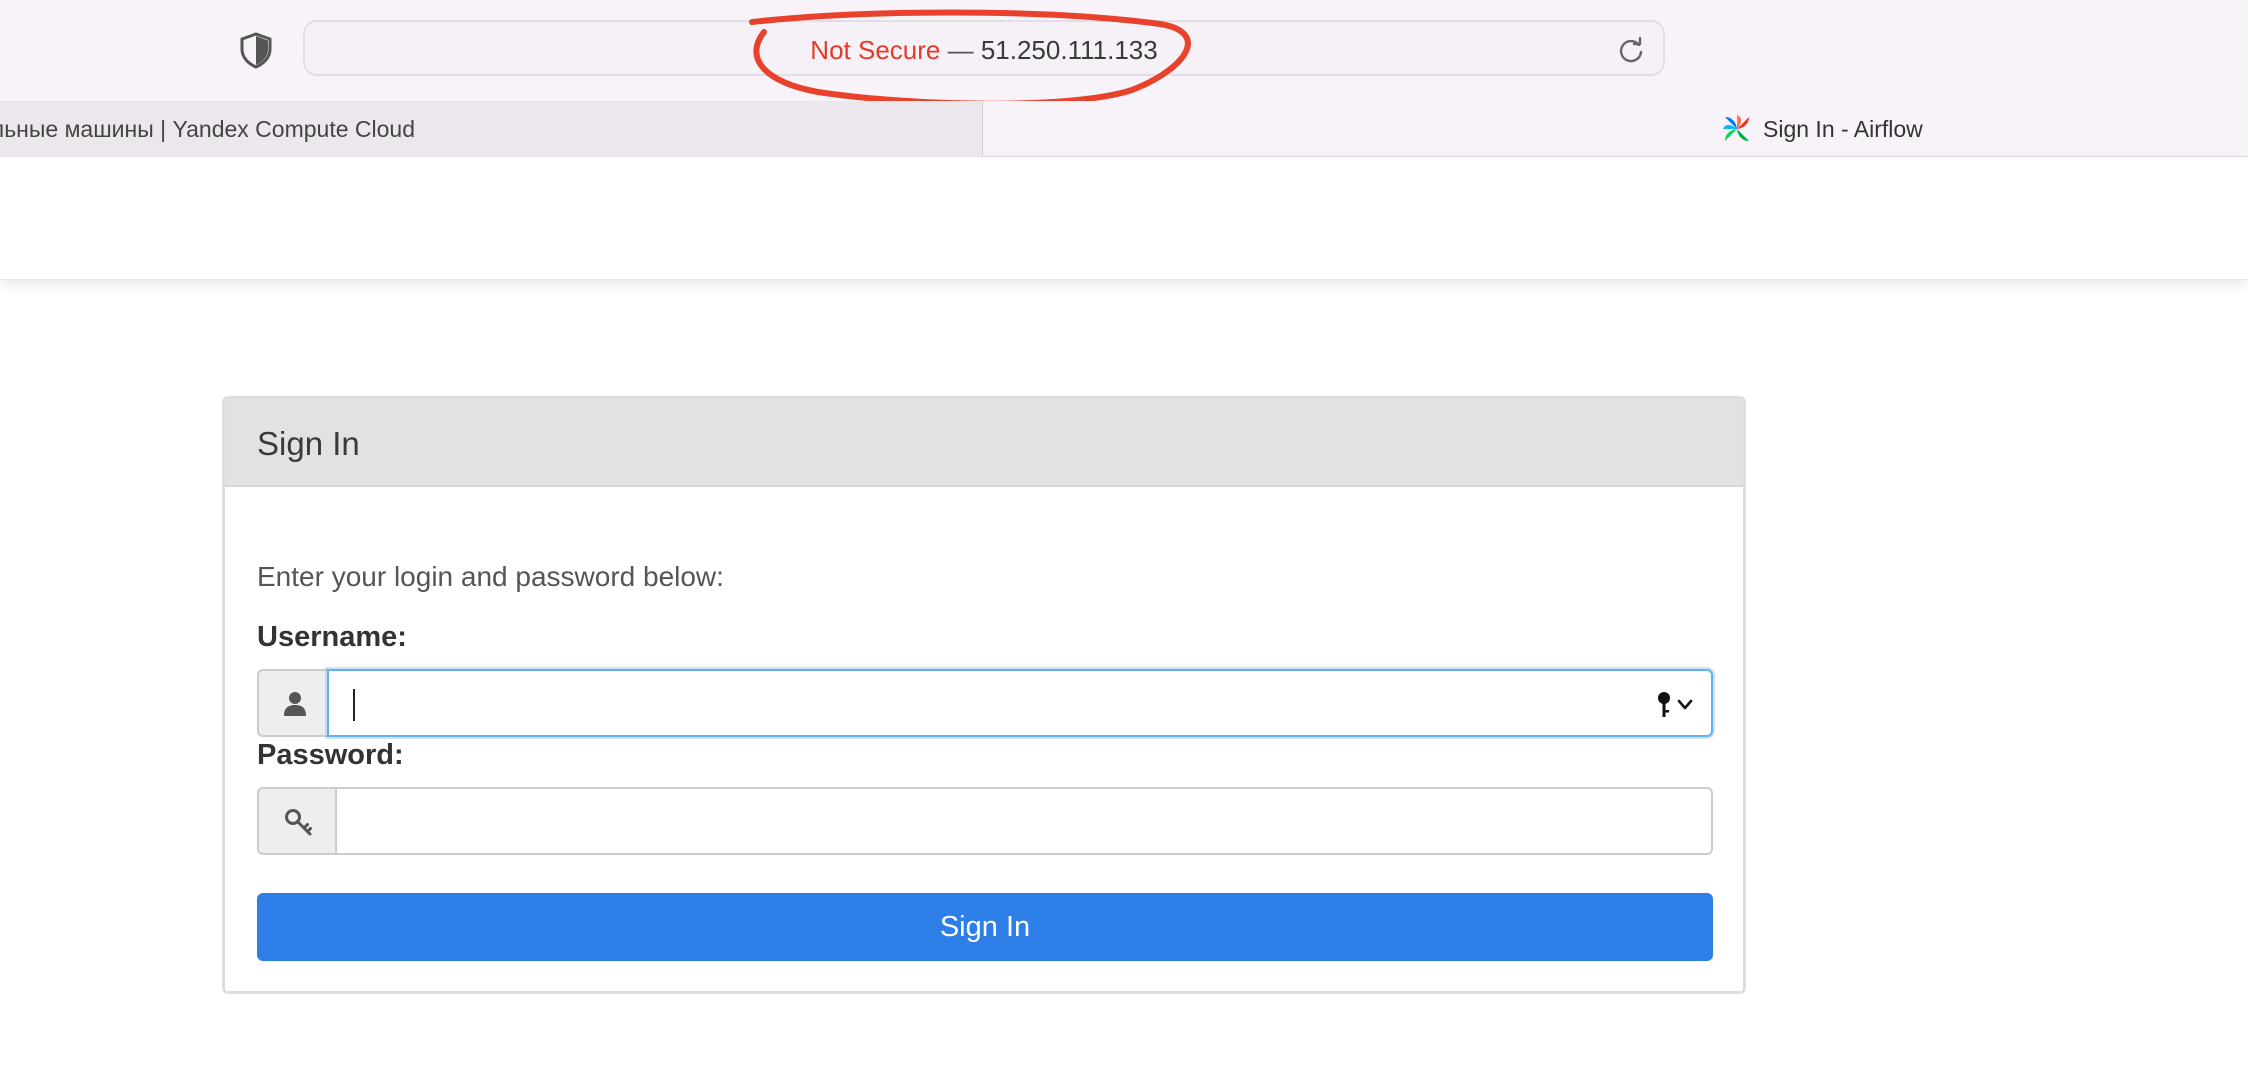 This screenshot has width=2248, height=1076. What do you see at coordinates (207, 129) in the screenshot?
I see `tab-label: льные машины | Yandex Compute Cloud` at bounding box center [207, 129].